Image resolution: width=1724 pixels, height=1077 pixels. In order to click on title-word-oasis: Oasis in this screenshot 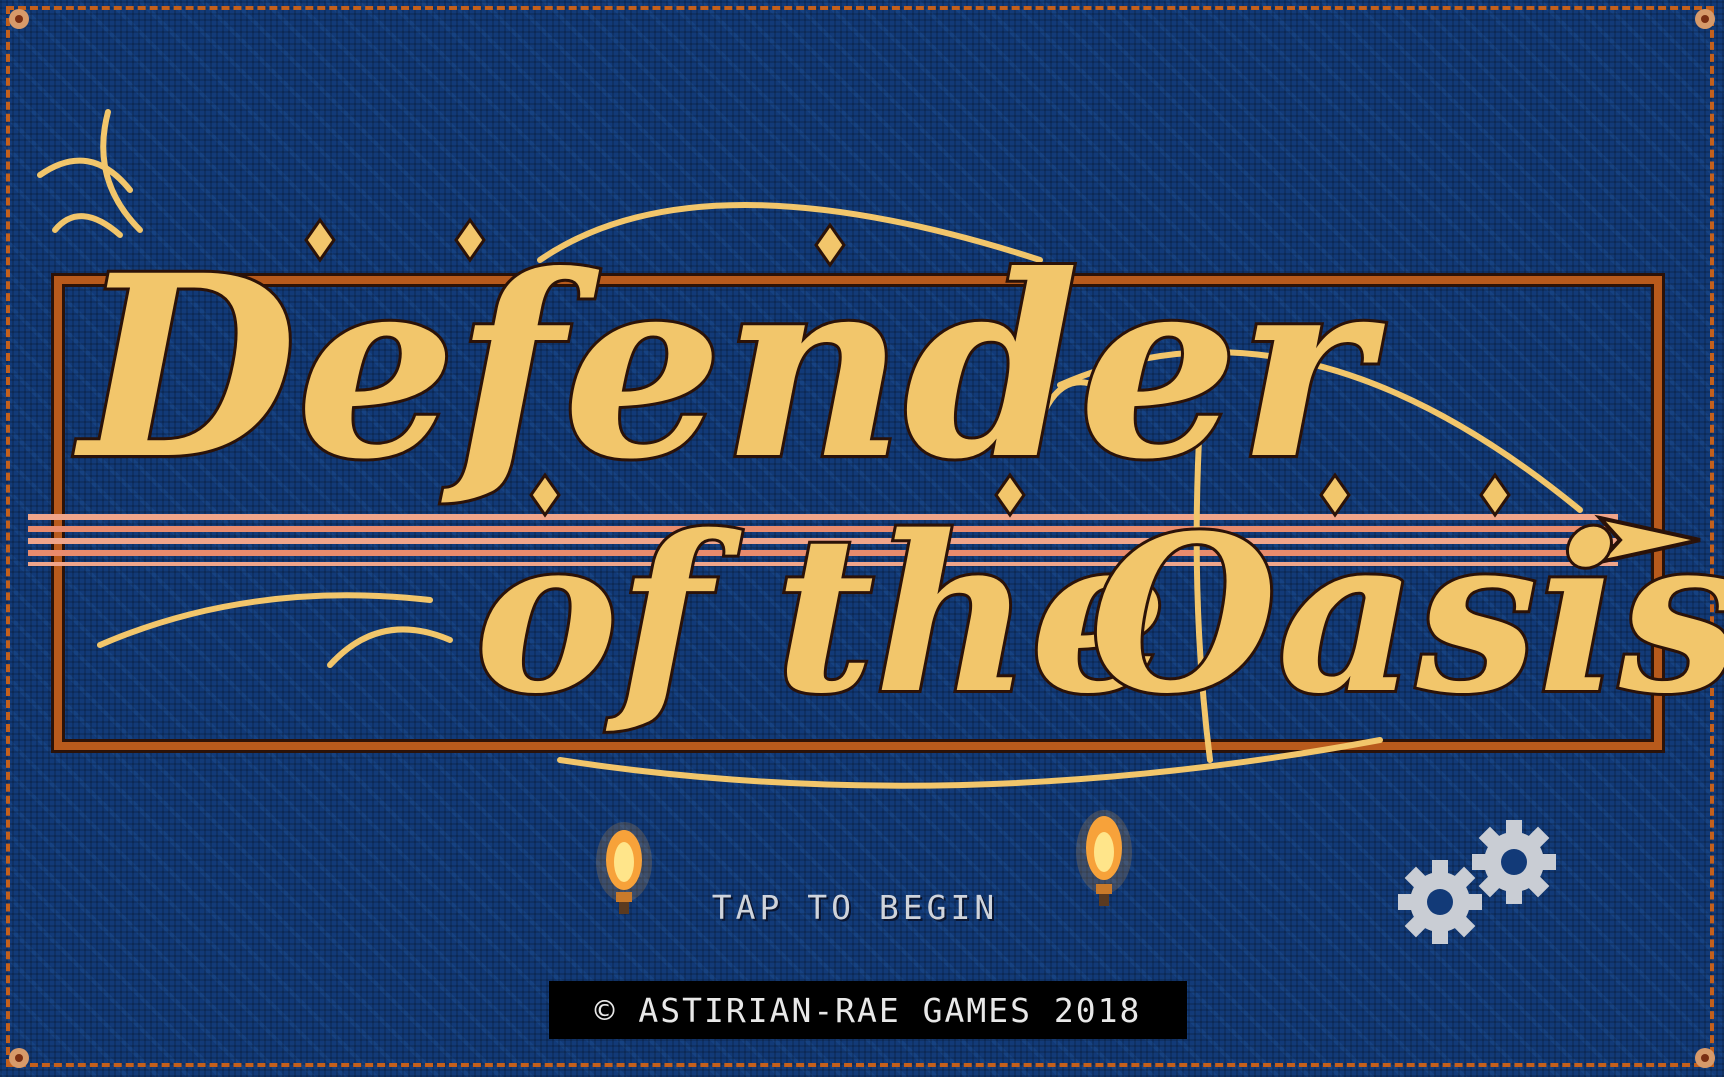, I will do `click(1407, 614)`.